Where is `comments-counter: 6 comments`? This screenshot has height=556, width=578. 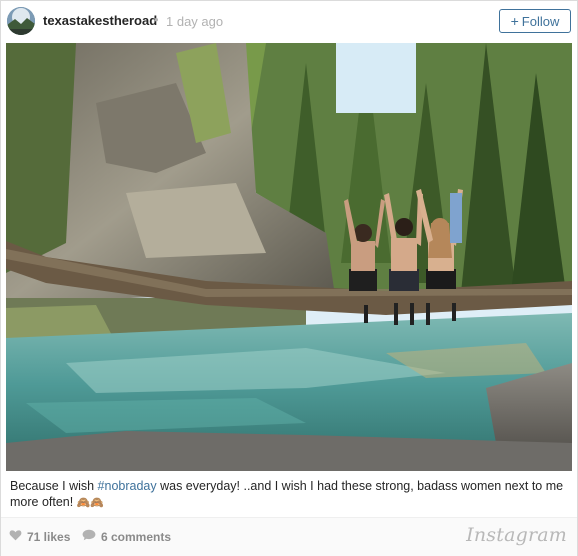 comments-counter: 6 comments is located at coordinates (126, 536).